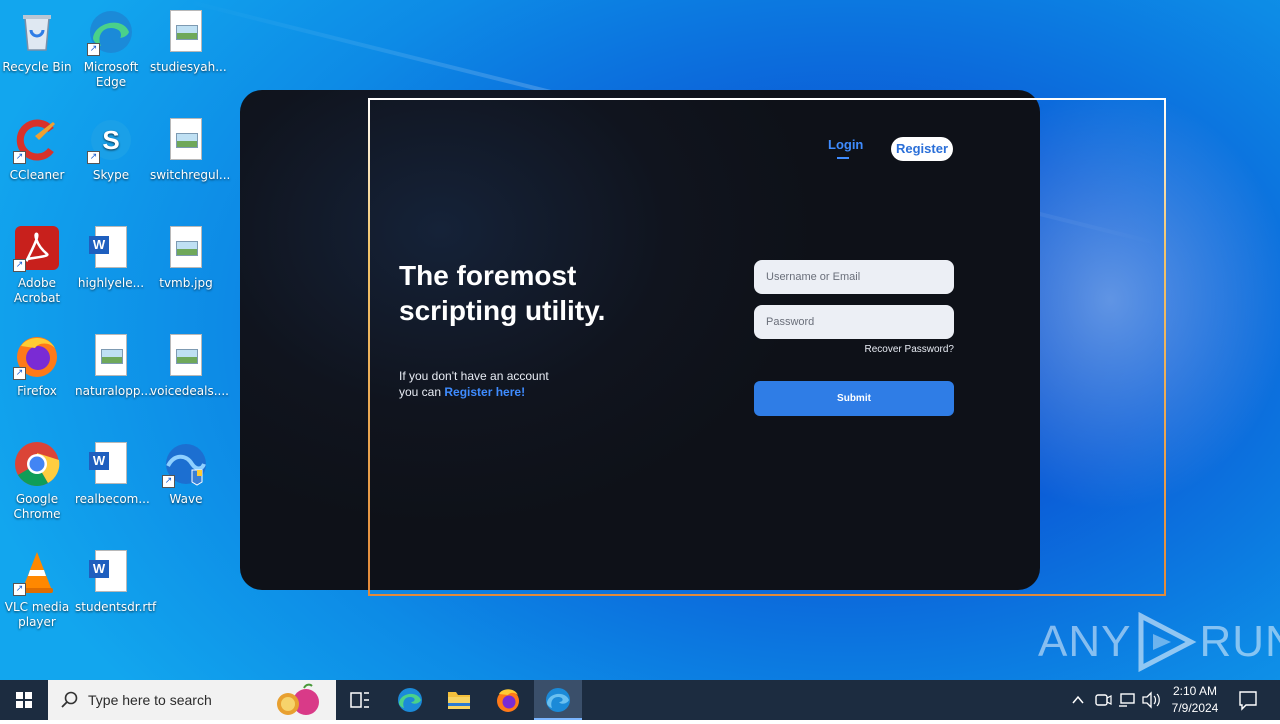 The height and width of the screenshot is (724, 1280). I want to click on search-highlight-fruit-icon, so click(298, 699).